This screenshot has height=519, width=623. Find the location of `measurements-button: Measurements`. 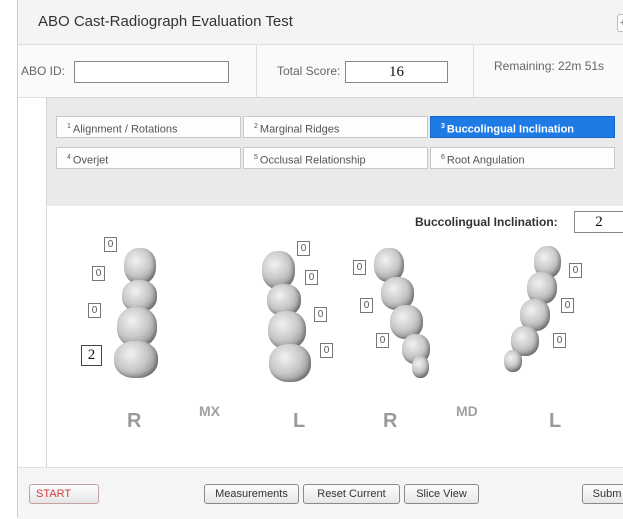

measurements-button: Measurements is located at coordinates (251, 494).